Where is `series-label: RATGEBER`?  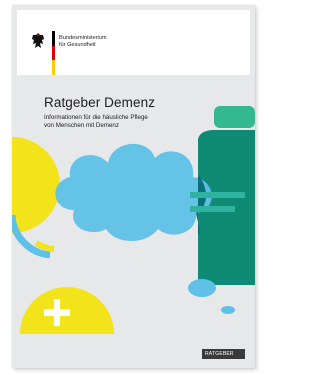
series-label: RATGEBER is located at coordinates (223, 354).